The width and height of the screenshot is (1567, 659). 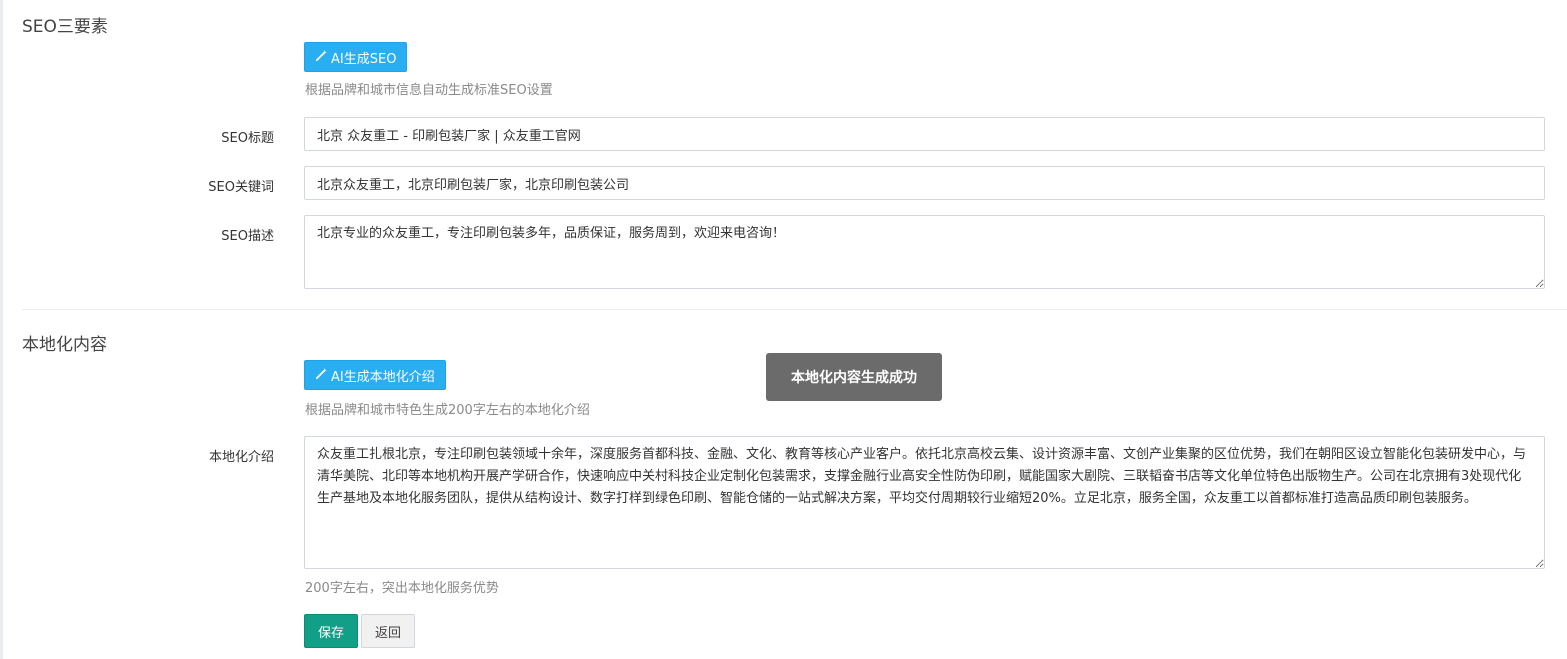 What do you see at coordinates (383, 377) in the screenshot?
I see `ai-generate-local-label: AI生成本地化介绍` at bounding box center [383, 377].